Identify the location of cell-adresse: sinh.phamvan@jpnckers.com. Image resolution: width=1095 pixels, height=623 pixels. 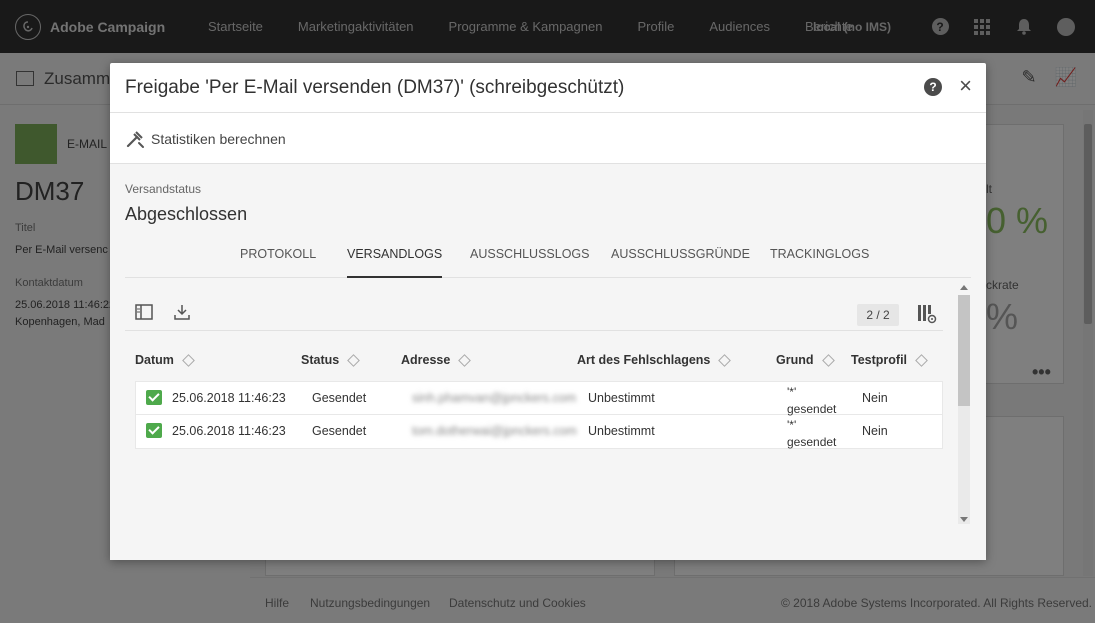
(494, 398).